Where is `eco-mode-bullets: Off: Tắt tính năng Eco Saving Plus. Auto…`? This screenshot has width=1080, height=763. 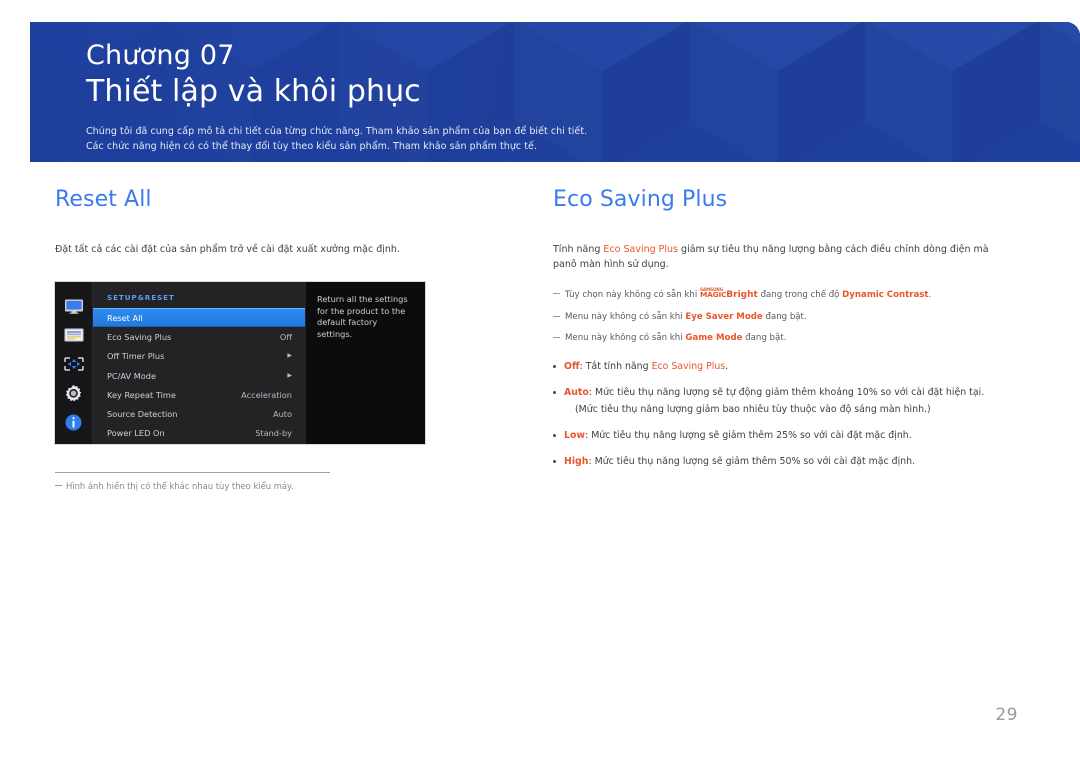 eco-mode-bullets: Off: Tắt tính năng Eco Saving Plus. Auto… is located at coordinates (783, 414).